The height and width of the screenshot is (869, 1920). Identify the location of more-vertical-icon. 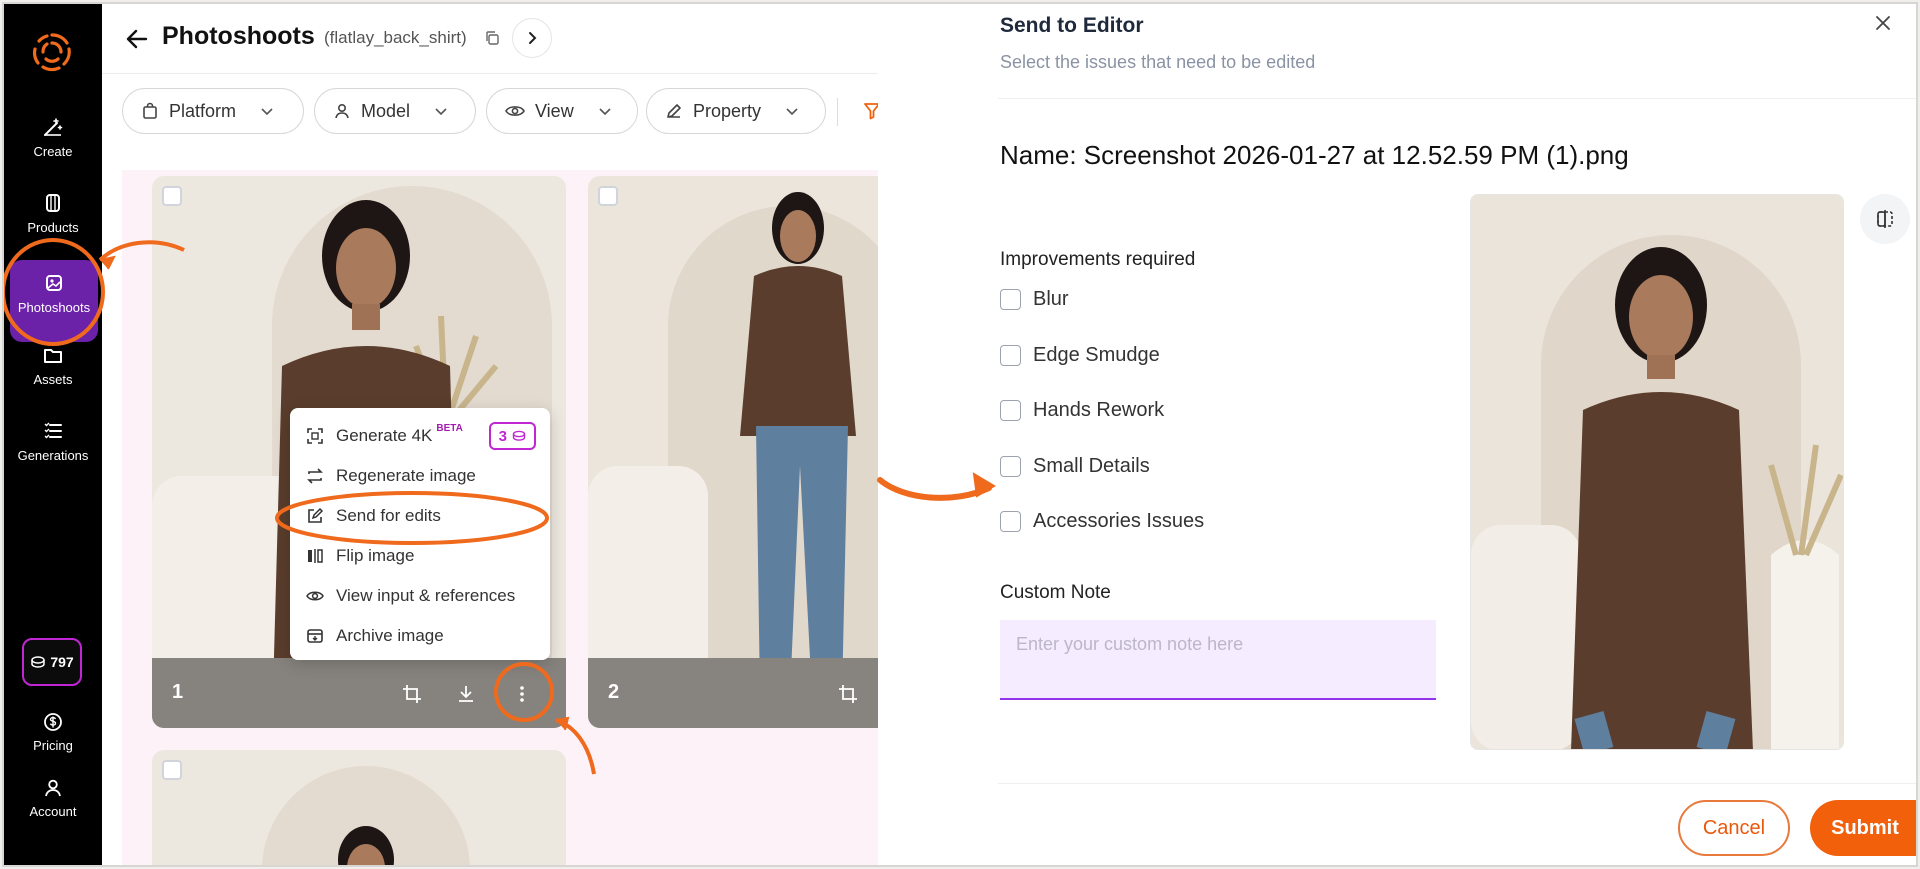
(522, 694).